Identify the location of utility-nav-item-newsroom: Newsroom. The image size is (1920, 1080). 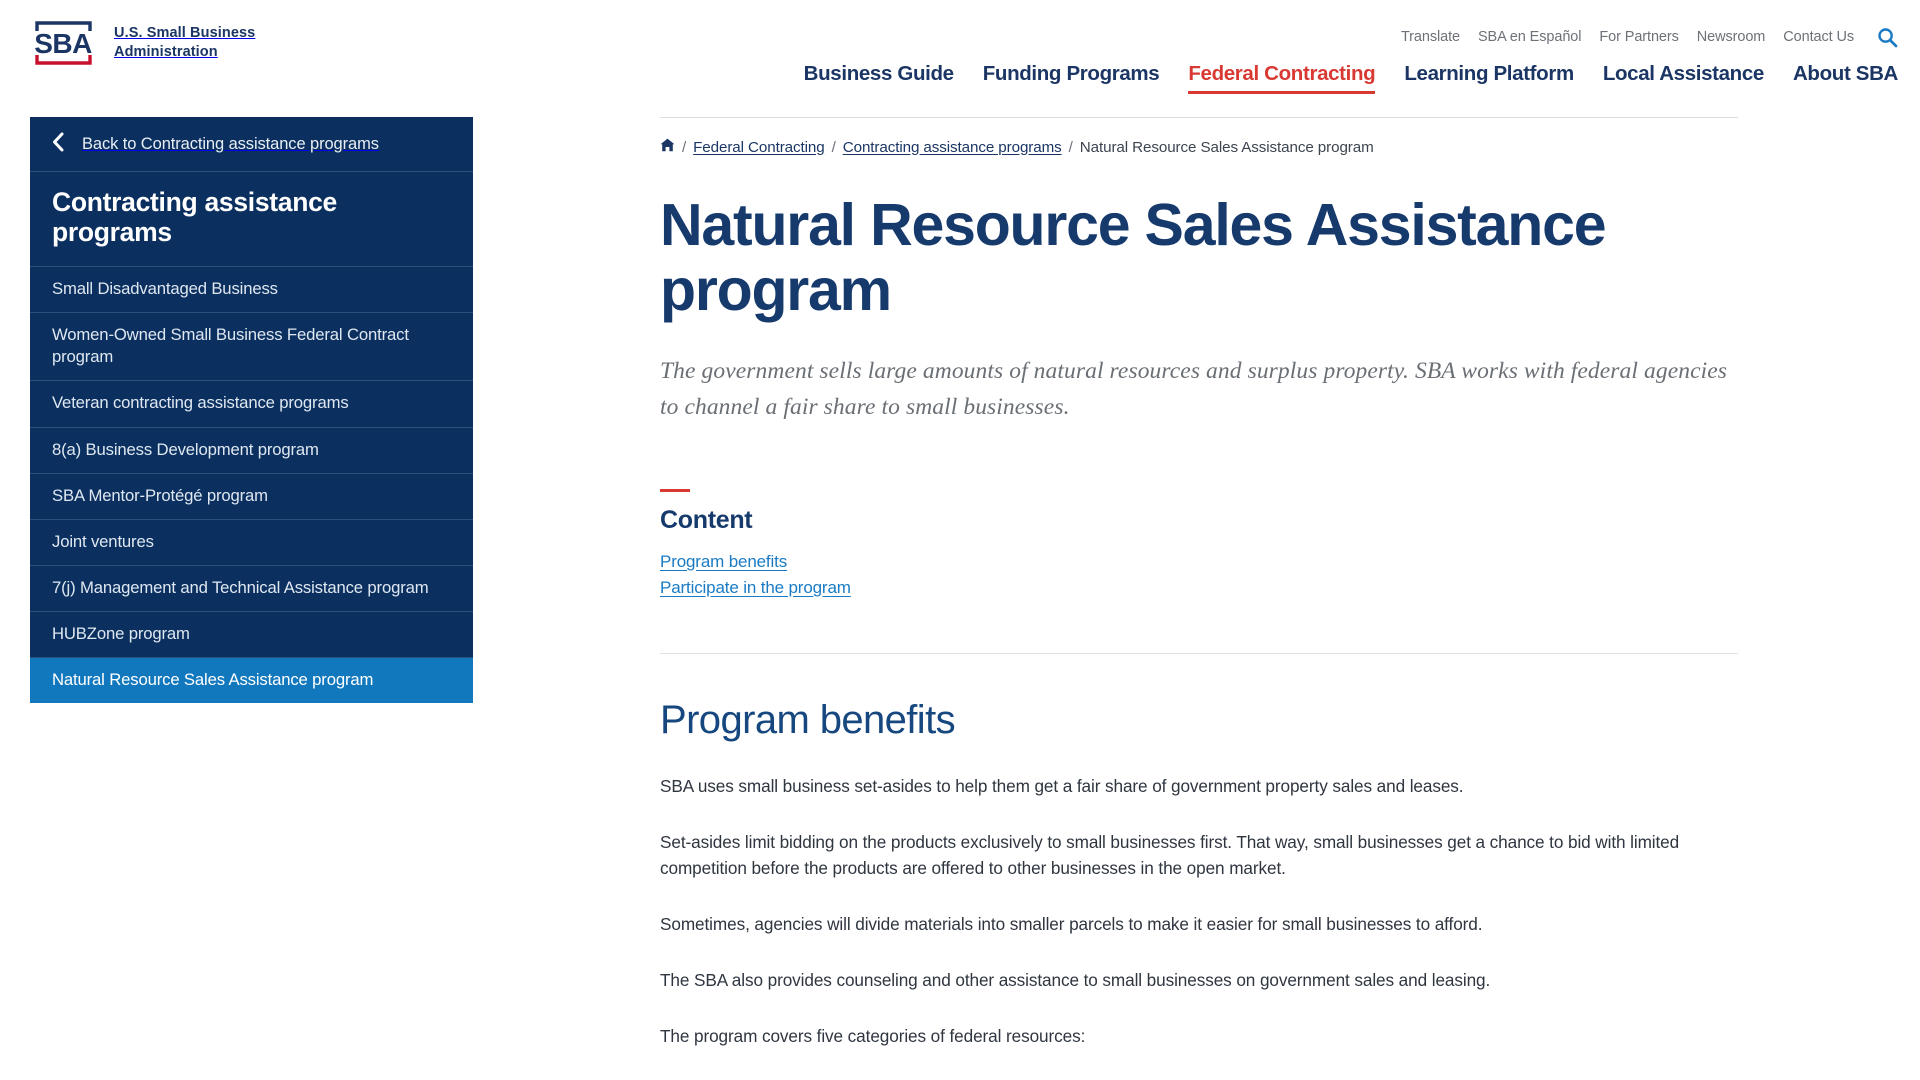
(1731, 37).